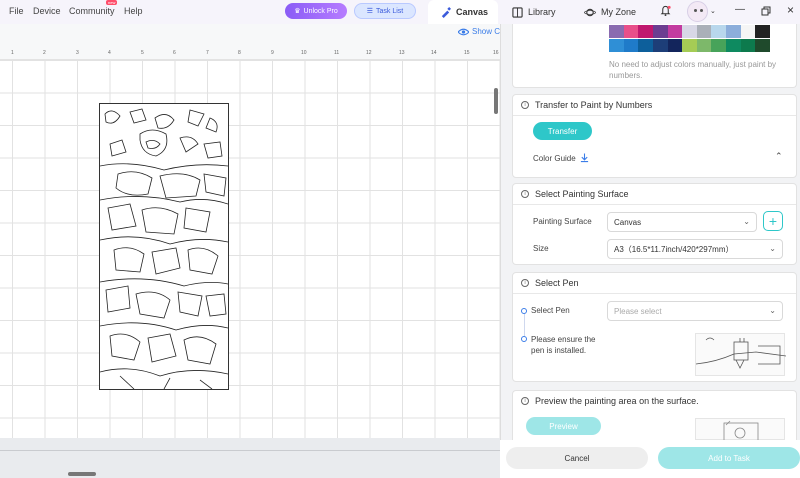 Image resolution: width=800 pixels, height=478 pixels. What do you see at coordinates (654, 194) in the screenshot?
I see `surface-header: i Select Painting Surface` at bounding box center [654, 194].